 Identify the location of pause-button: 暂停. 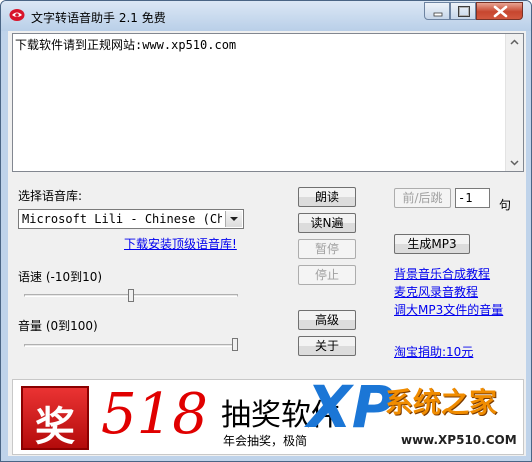
(327, 249).